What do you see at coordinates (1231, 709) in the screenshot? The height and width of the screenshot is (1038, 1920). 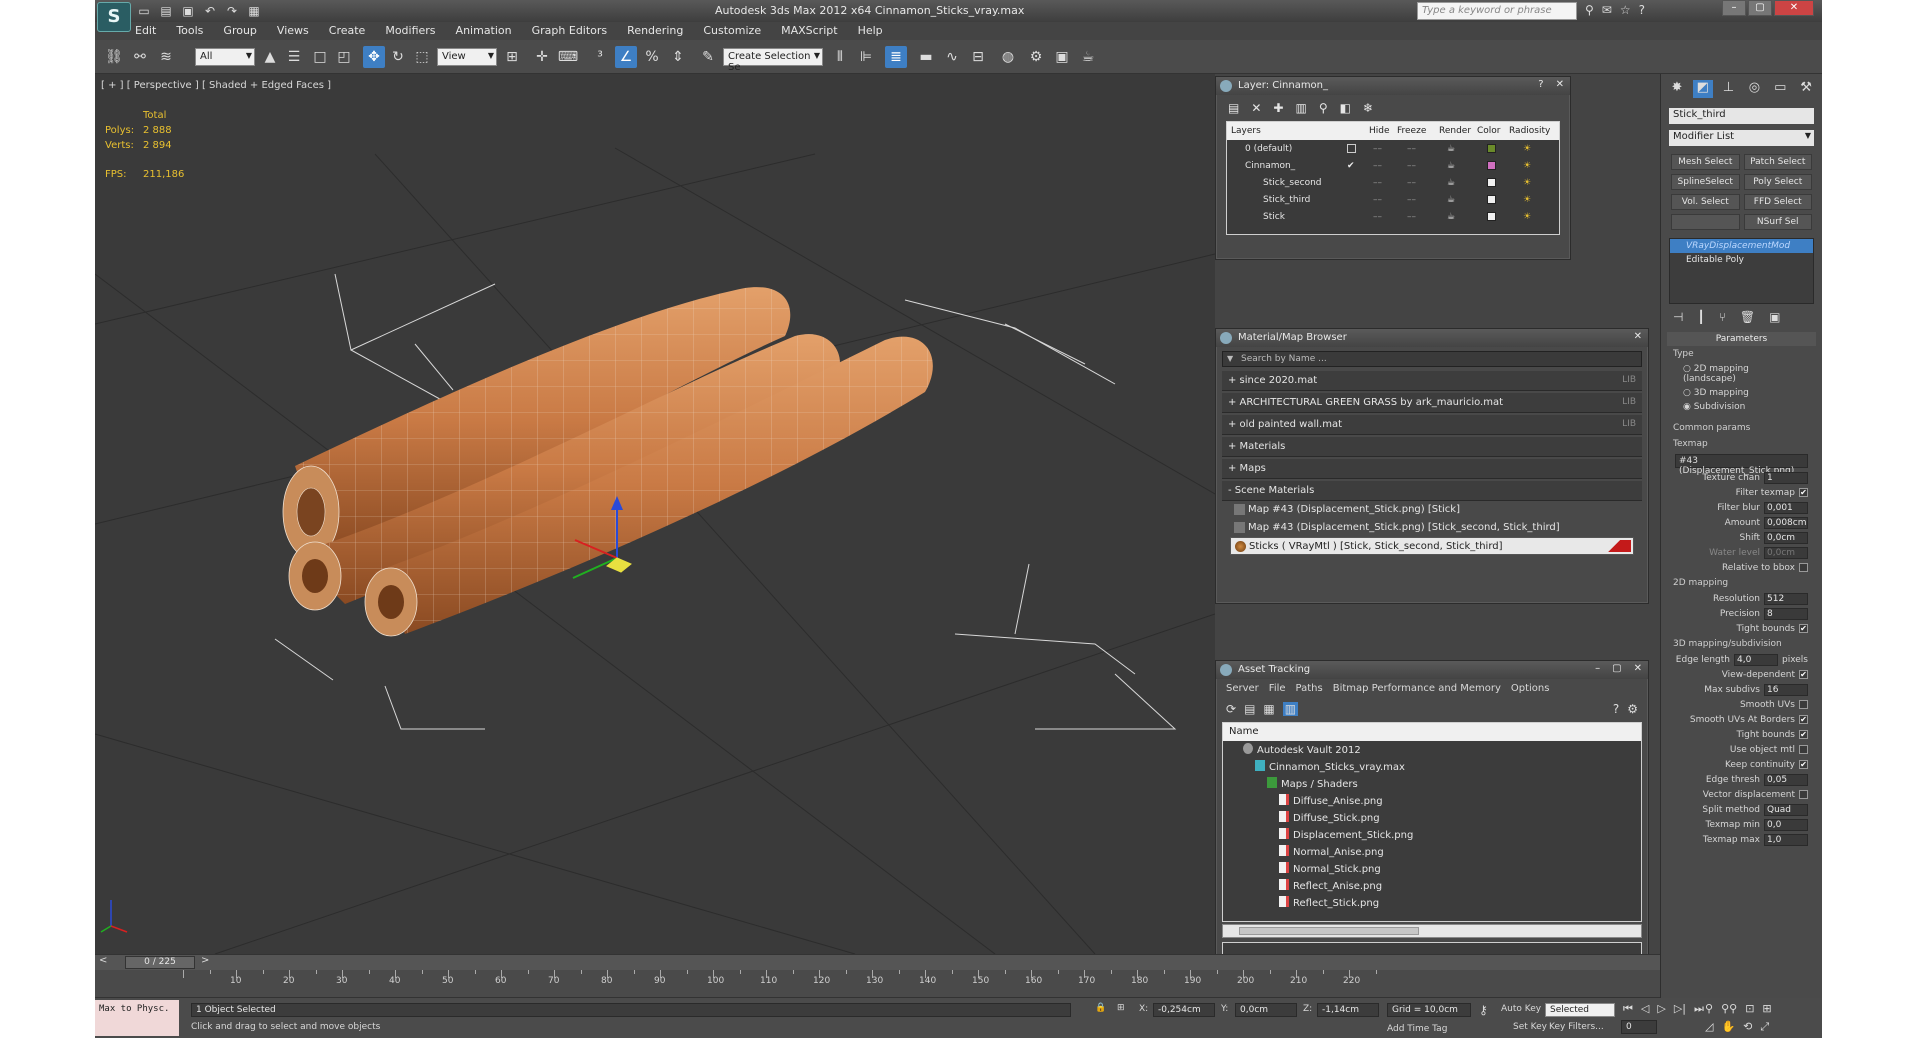 I see `refresh-icon: ⟳` at bounding box center [1231, 709].